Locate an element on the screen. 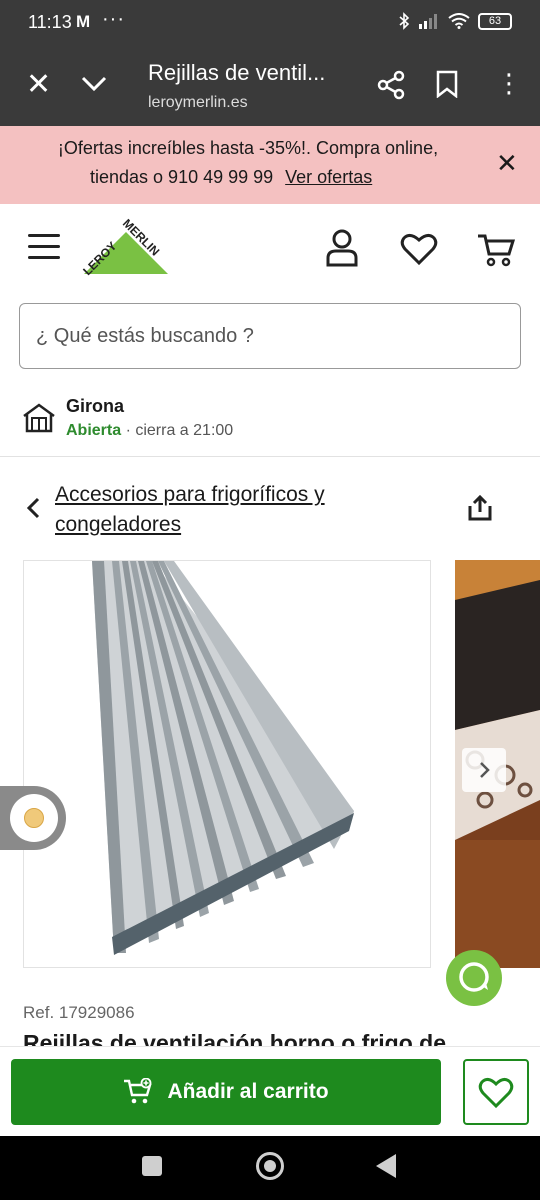 Image resolution: width=540 pixels, height=1200 pixels. add-cart-icon is located at coordinates (138, 1091).